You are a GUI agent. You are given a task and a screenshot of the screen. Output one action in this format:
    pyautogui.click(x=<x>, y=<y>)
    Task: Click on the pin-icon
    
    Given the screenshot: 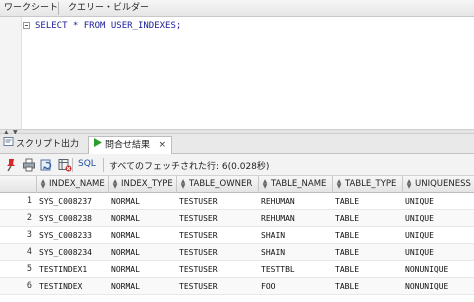 What is the action you would take?
    pyautogui.click(x=11, y=165)
    